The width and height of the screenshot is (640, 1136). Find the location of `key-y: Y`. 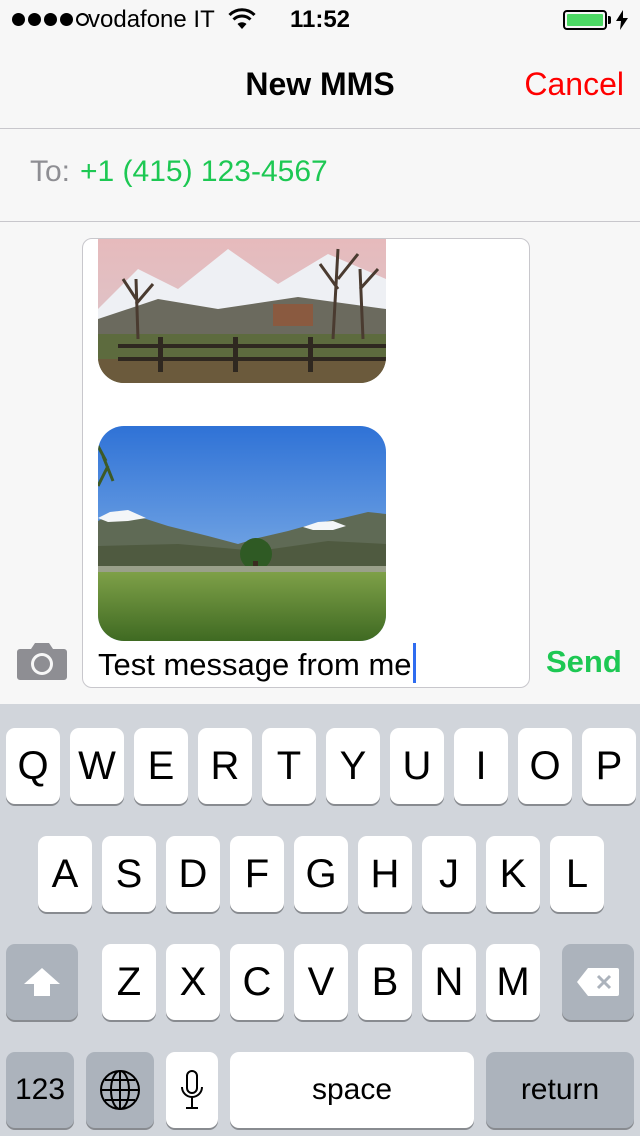

key-y: Y is located at coordinates (353, 766).